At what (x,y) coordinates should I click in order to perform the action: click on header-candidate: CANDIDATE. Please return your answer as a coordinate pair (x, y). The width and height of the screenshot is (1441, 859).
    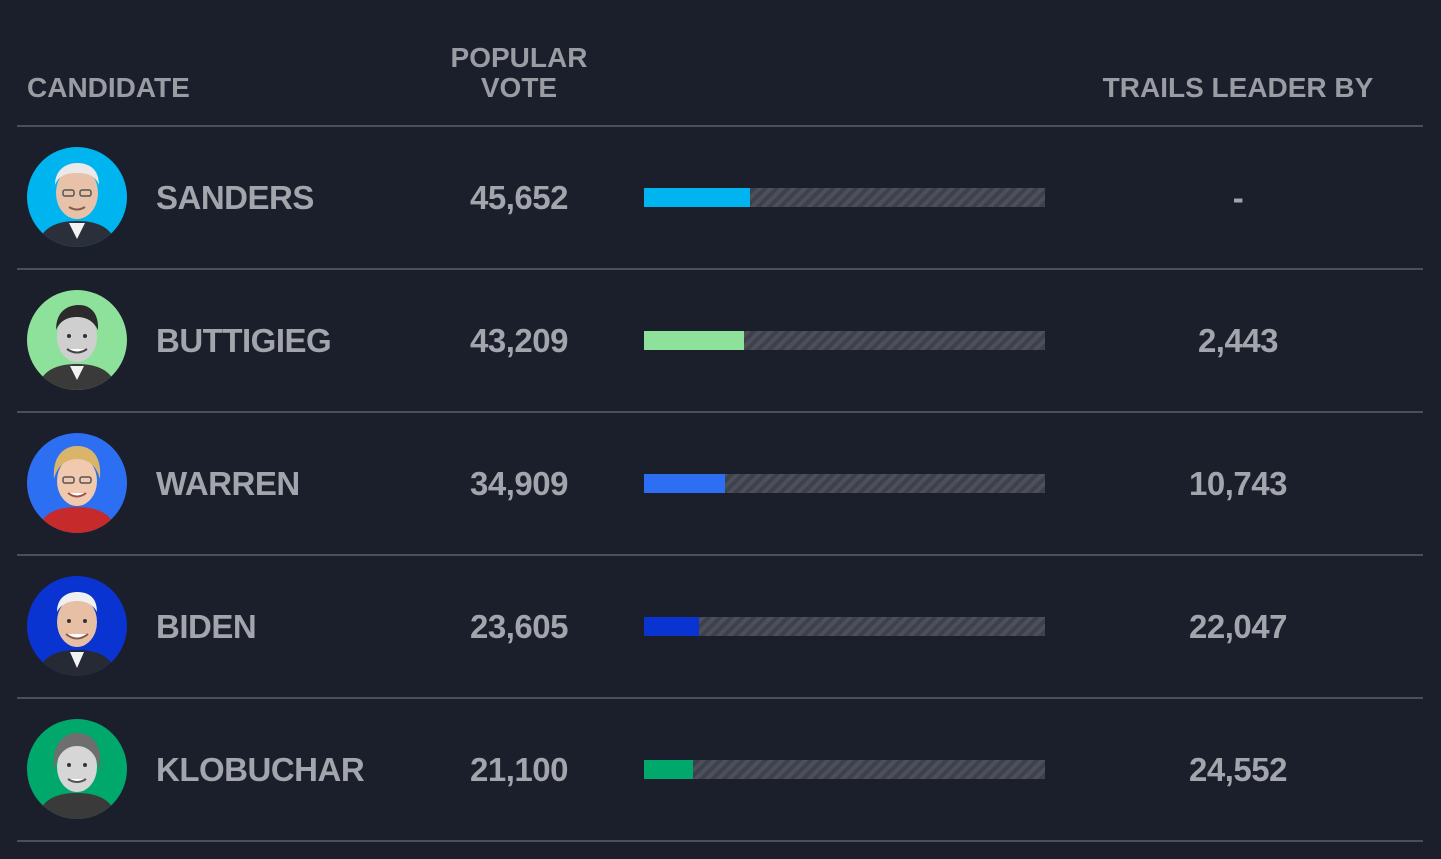
    Looking at the image, I should click on (108, 87).